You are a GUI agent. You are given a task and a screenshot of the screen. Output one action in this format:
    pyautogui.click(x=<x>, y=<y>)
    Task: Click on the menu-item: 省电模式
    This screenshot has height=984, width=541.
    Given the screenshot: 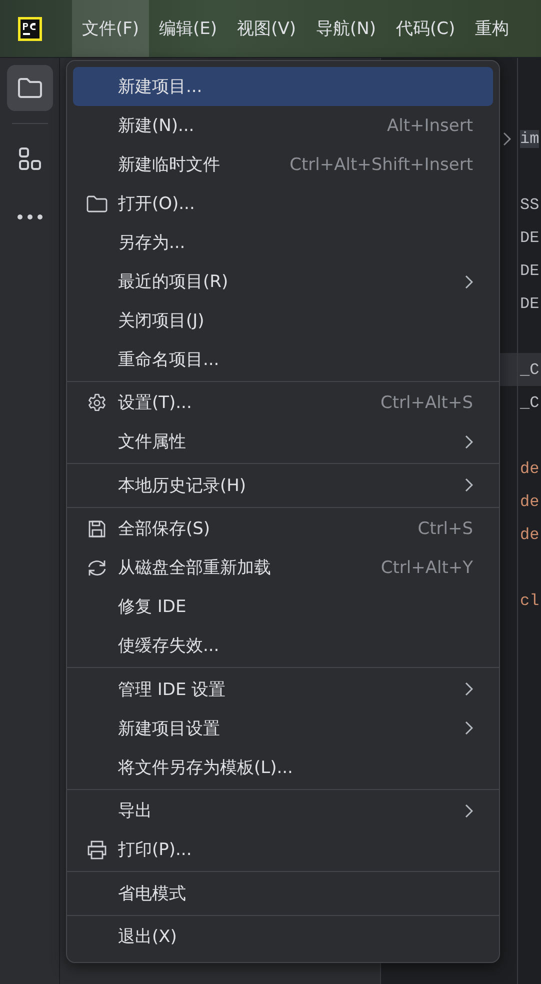 What is the action you would take?
    pyautogui.click(x=283, y=893)
    